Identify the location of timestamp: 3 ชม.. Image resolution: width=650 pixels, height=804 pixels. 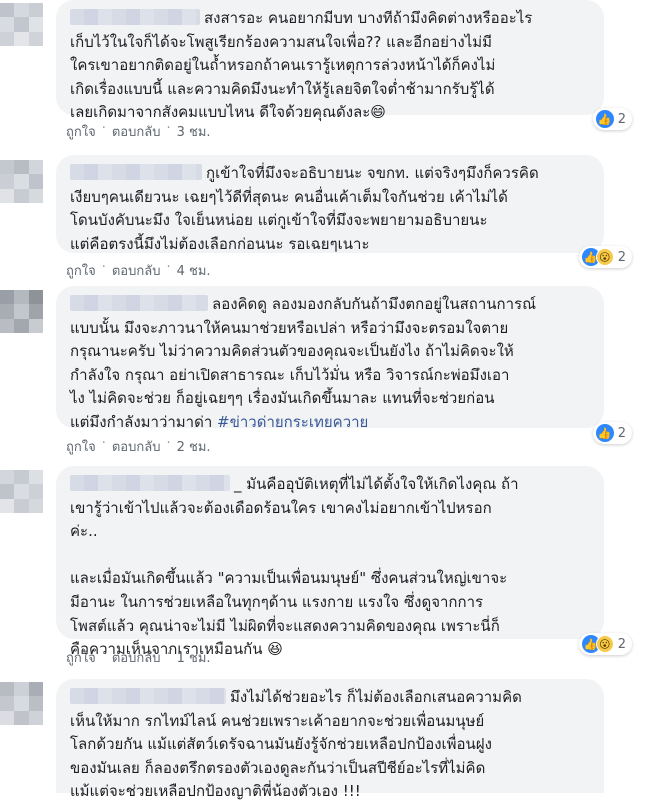
(194, 131).